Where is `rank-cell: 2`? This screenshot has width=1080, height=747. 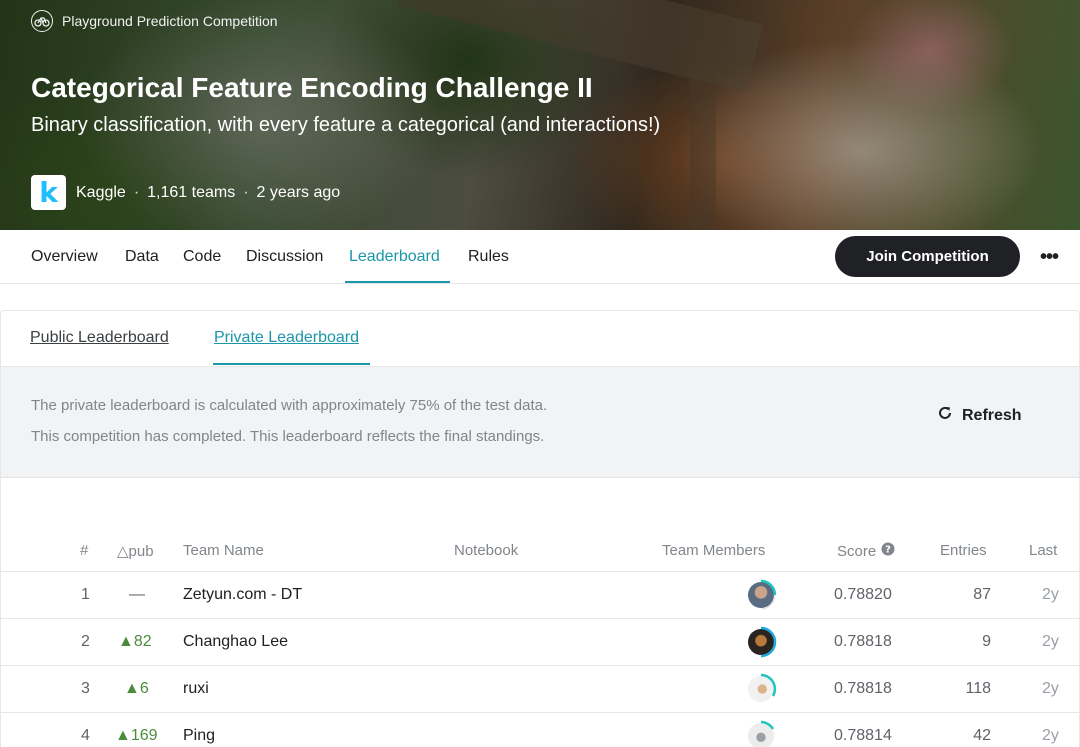
rank-cell: 2 is located at coordinates (85, 641).